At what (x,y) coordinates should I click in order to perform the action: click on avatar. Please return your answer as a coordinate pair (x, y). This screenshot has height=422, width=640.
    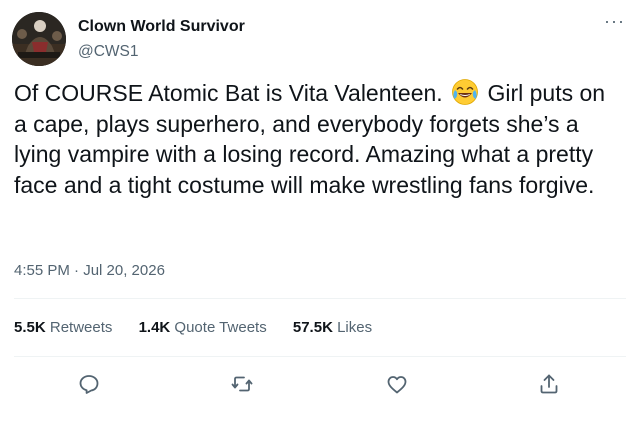
    Looking at the image, I should click on (39, 39).